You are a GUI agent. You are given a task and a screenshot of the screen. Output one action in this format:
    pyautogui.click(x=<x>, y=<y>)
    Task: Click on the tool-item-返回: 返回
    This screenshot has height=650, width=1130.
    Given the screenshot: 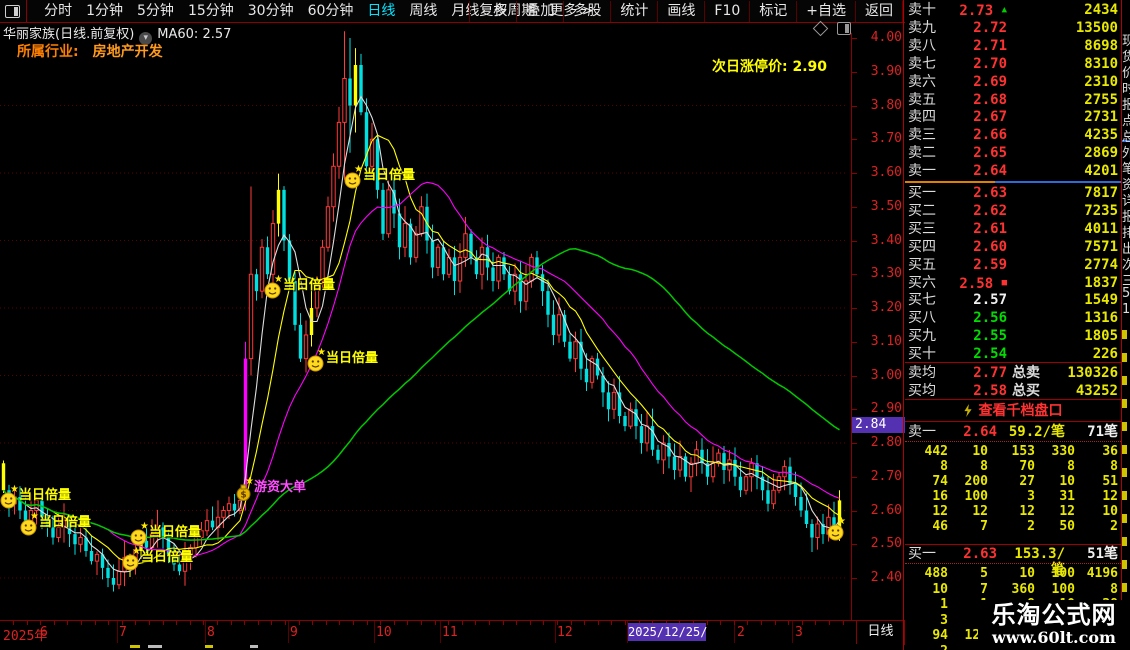 What is the action you would take?
    pyautogui.click(x=879, y=11)
    